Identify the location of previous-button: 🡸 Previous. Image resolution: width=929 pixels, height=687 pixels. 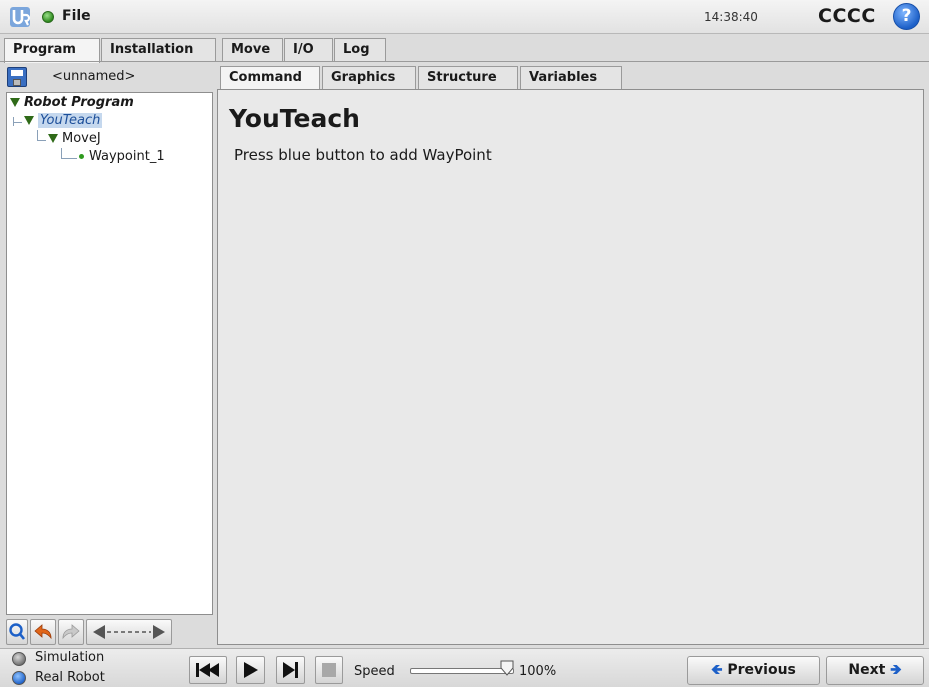
(753, 670).